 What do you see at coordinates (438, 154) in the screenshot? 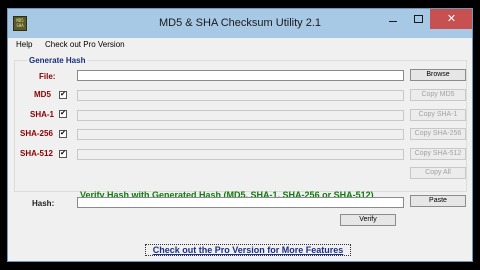
I see `copy-sha512-button: Copy SHA-512` at bounding box center [438, 154].